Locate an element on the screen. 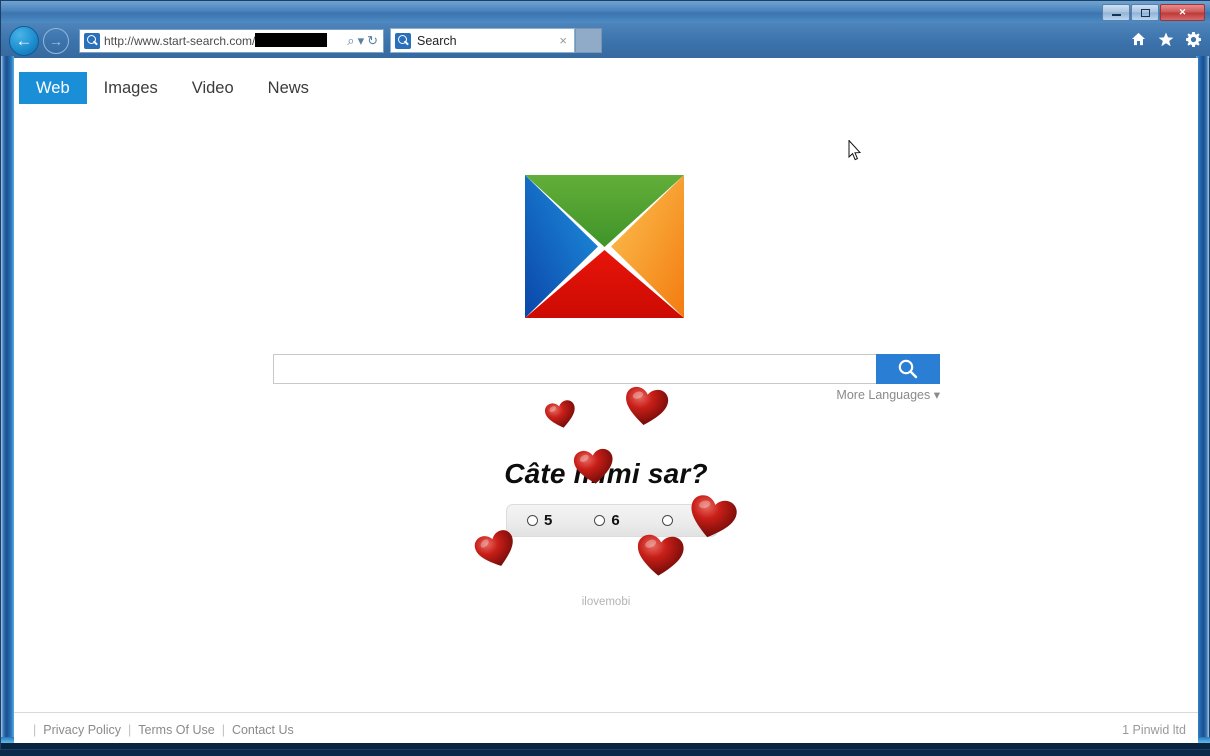  tab-close-icon: × is located at coordinates (563, 40).